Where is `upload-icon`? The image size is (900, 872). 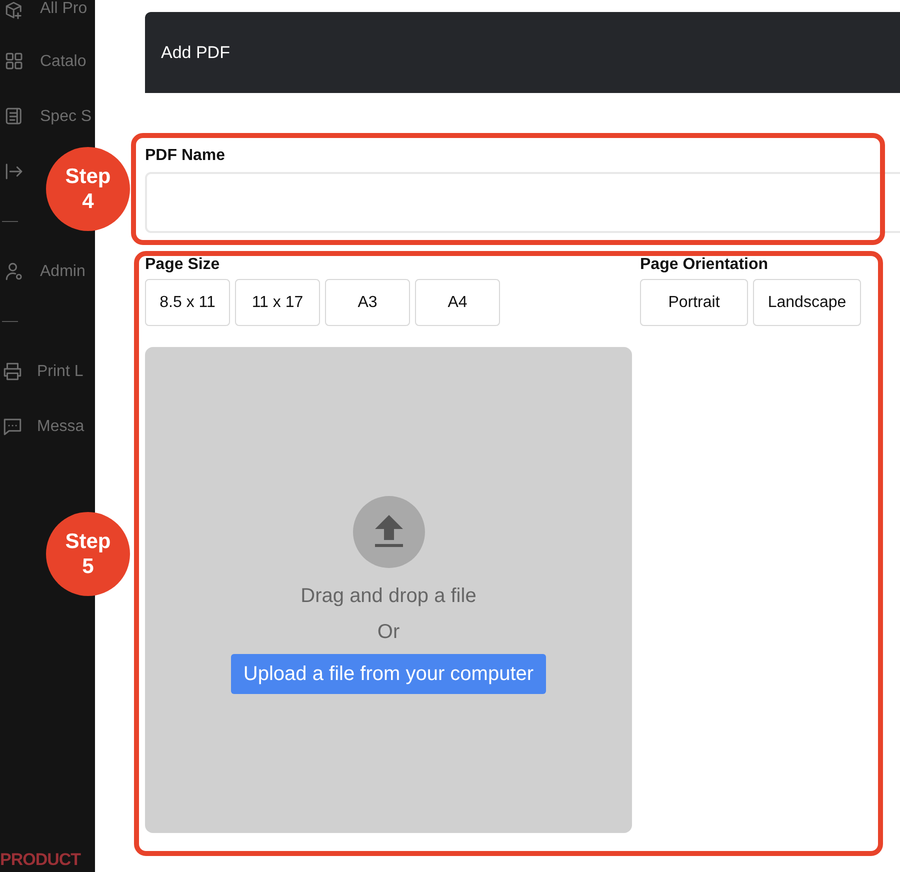
upload-icon is located at coordinates (388, 532).